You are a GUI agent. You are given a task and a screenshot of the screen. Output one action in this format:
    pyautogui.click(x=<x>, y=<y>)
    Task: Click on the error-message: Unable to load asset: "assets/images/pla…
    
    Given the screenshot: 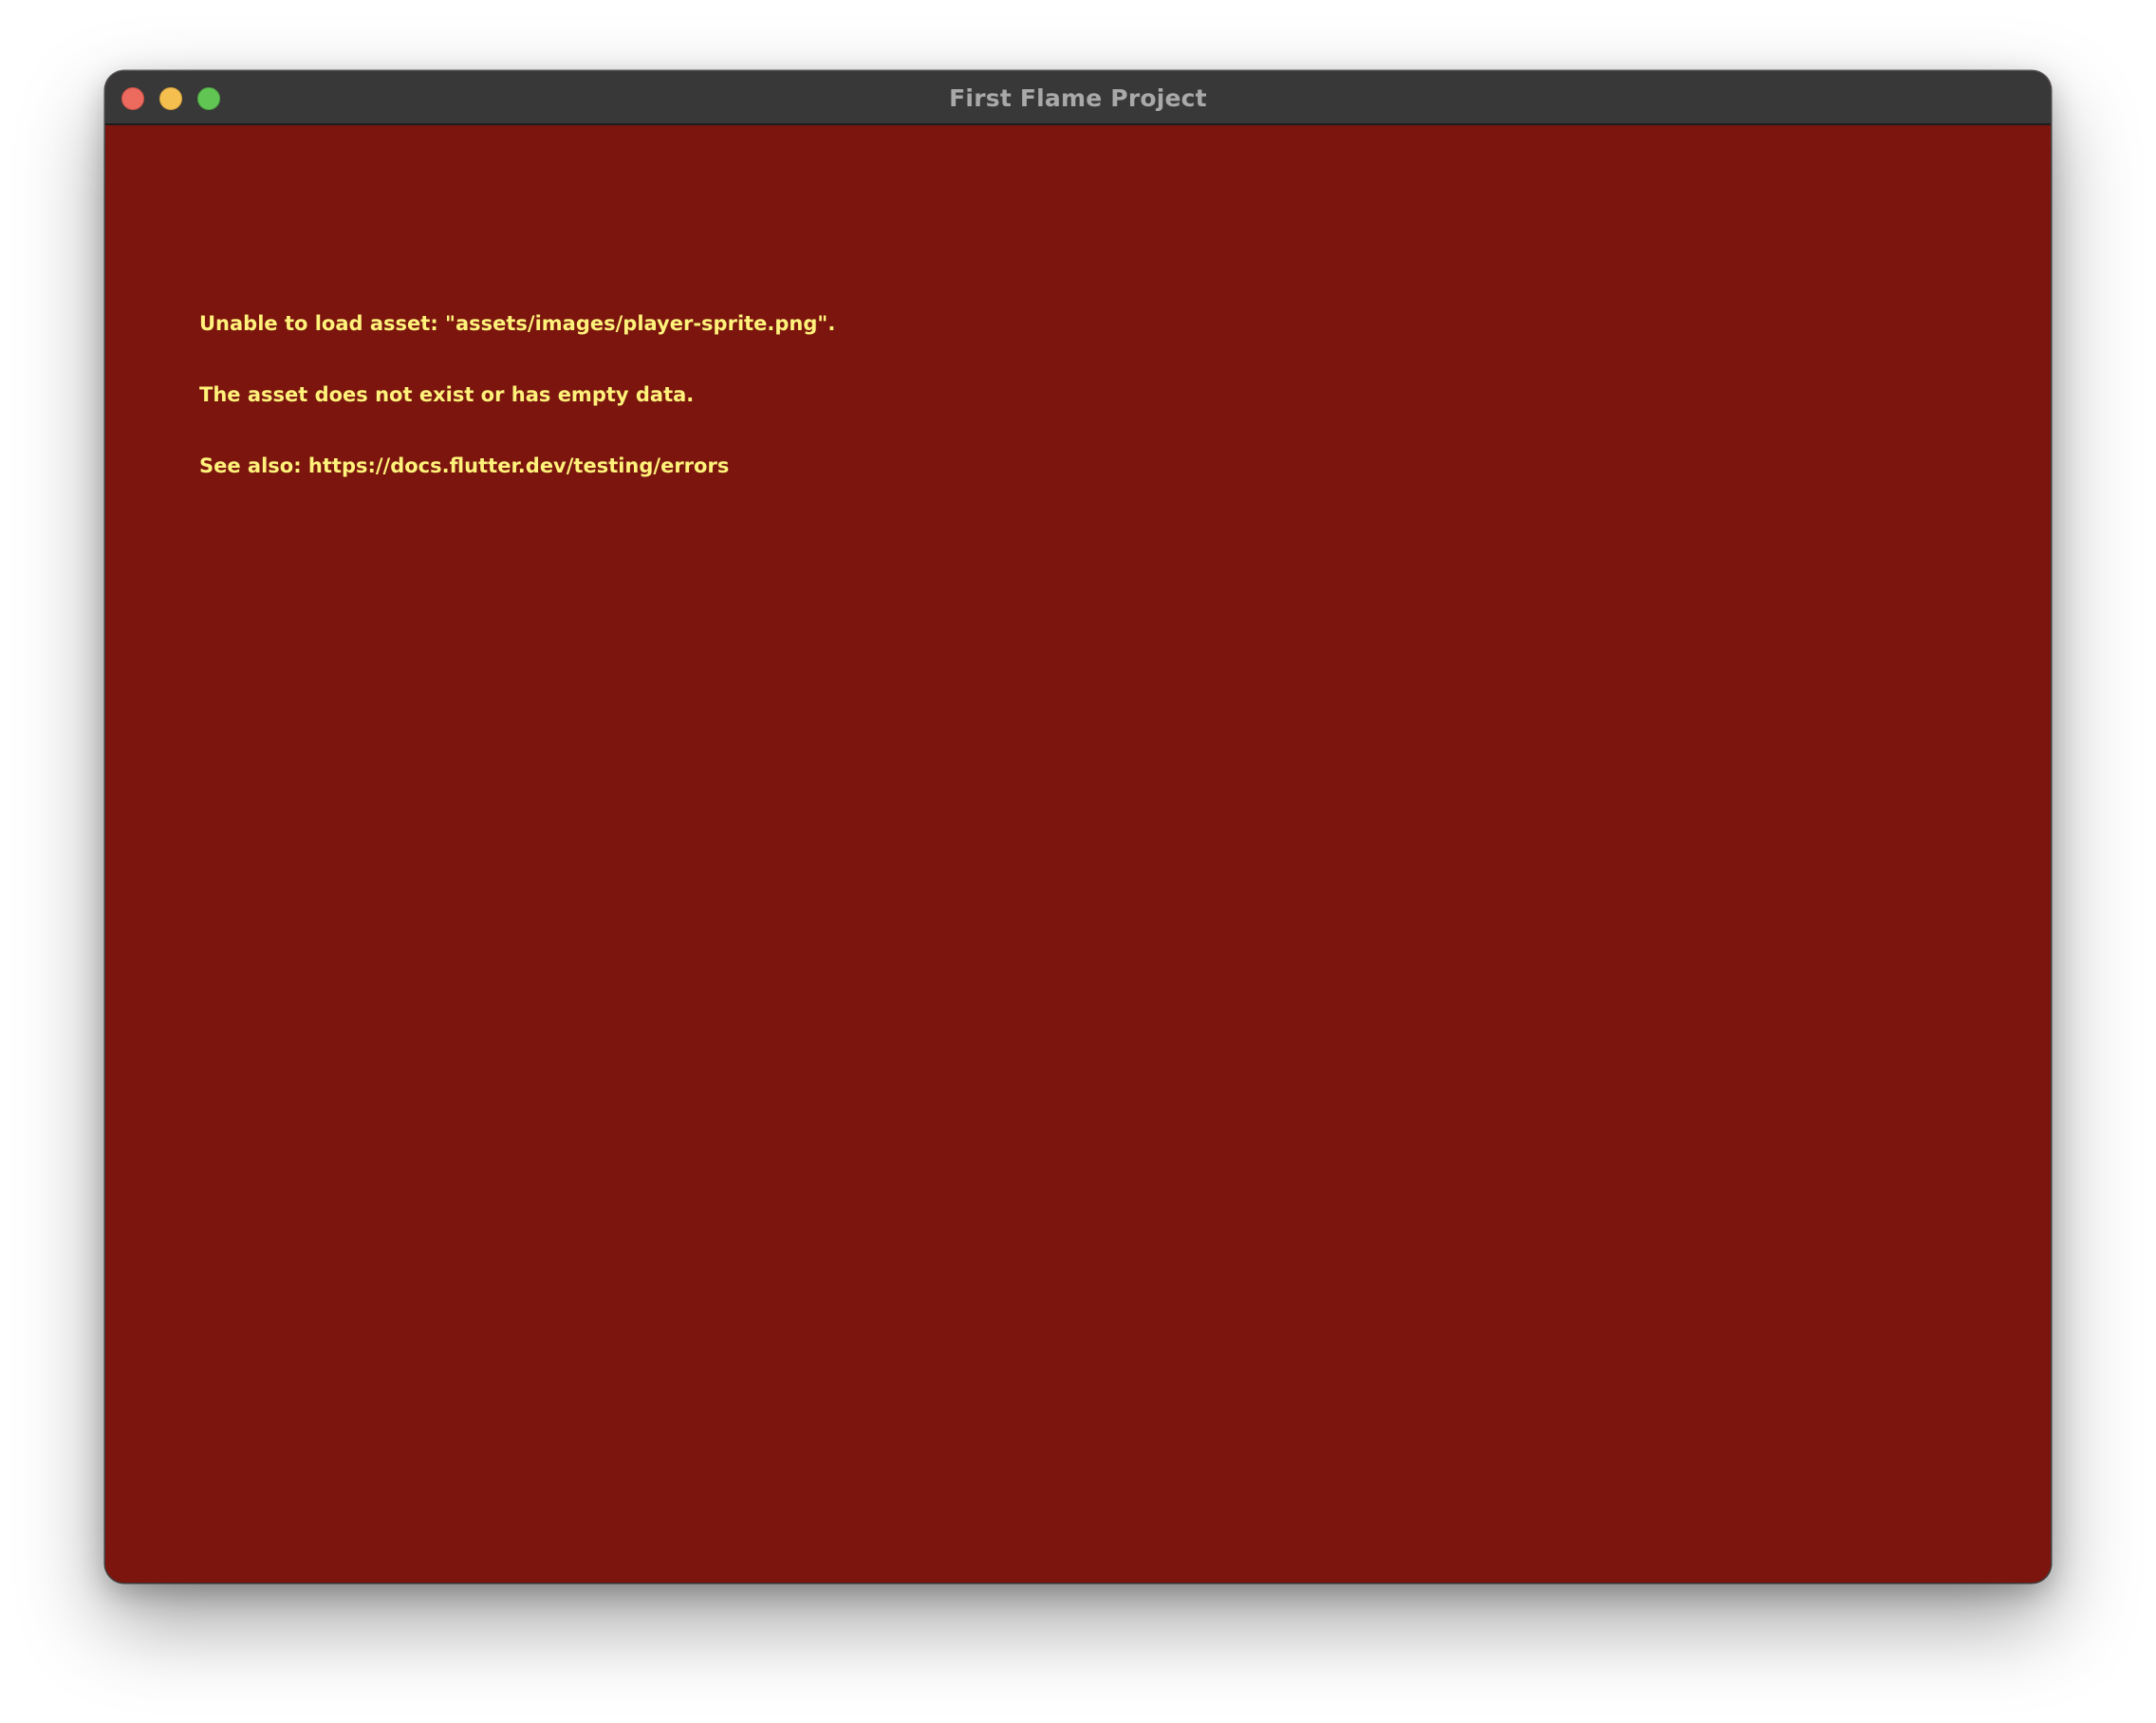 What is the action you would take?
    pyautogui.click(x=517, y=395)
    